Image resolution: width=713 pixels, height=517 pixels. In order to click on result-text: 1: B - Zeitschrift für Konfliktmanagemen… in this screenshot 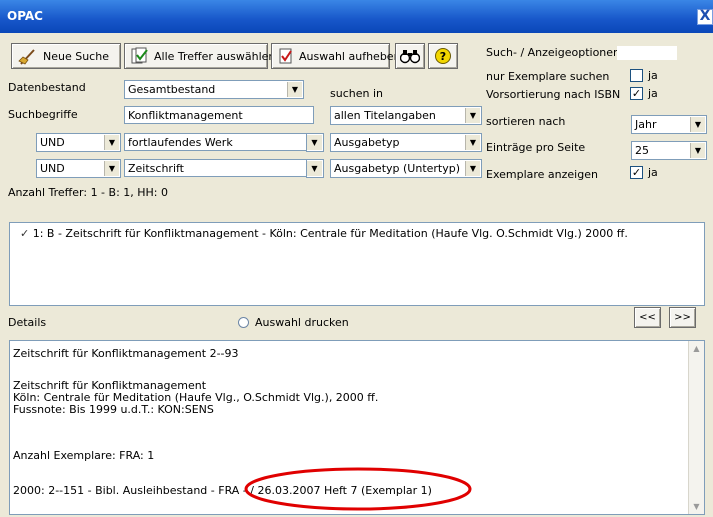, I will do `click(330, 233)`.